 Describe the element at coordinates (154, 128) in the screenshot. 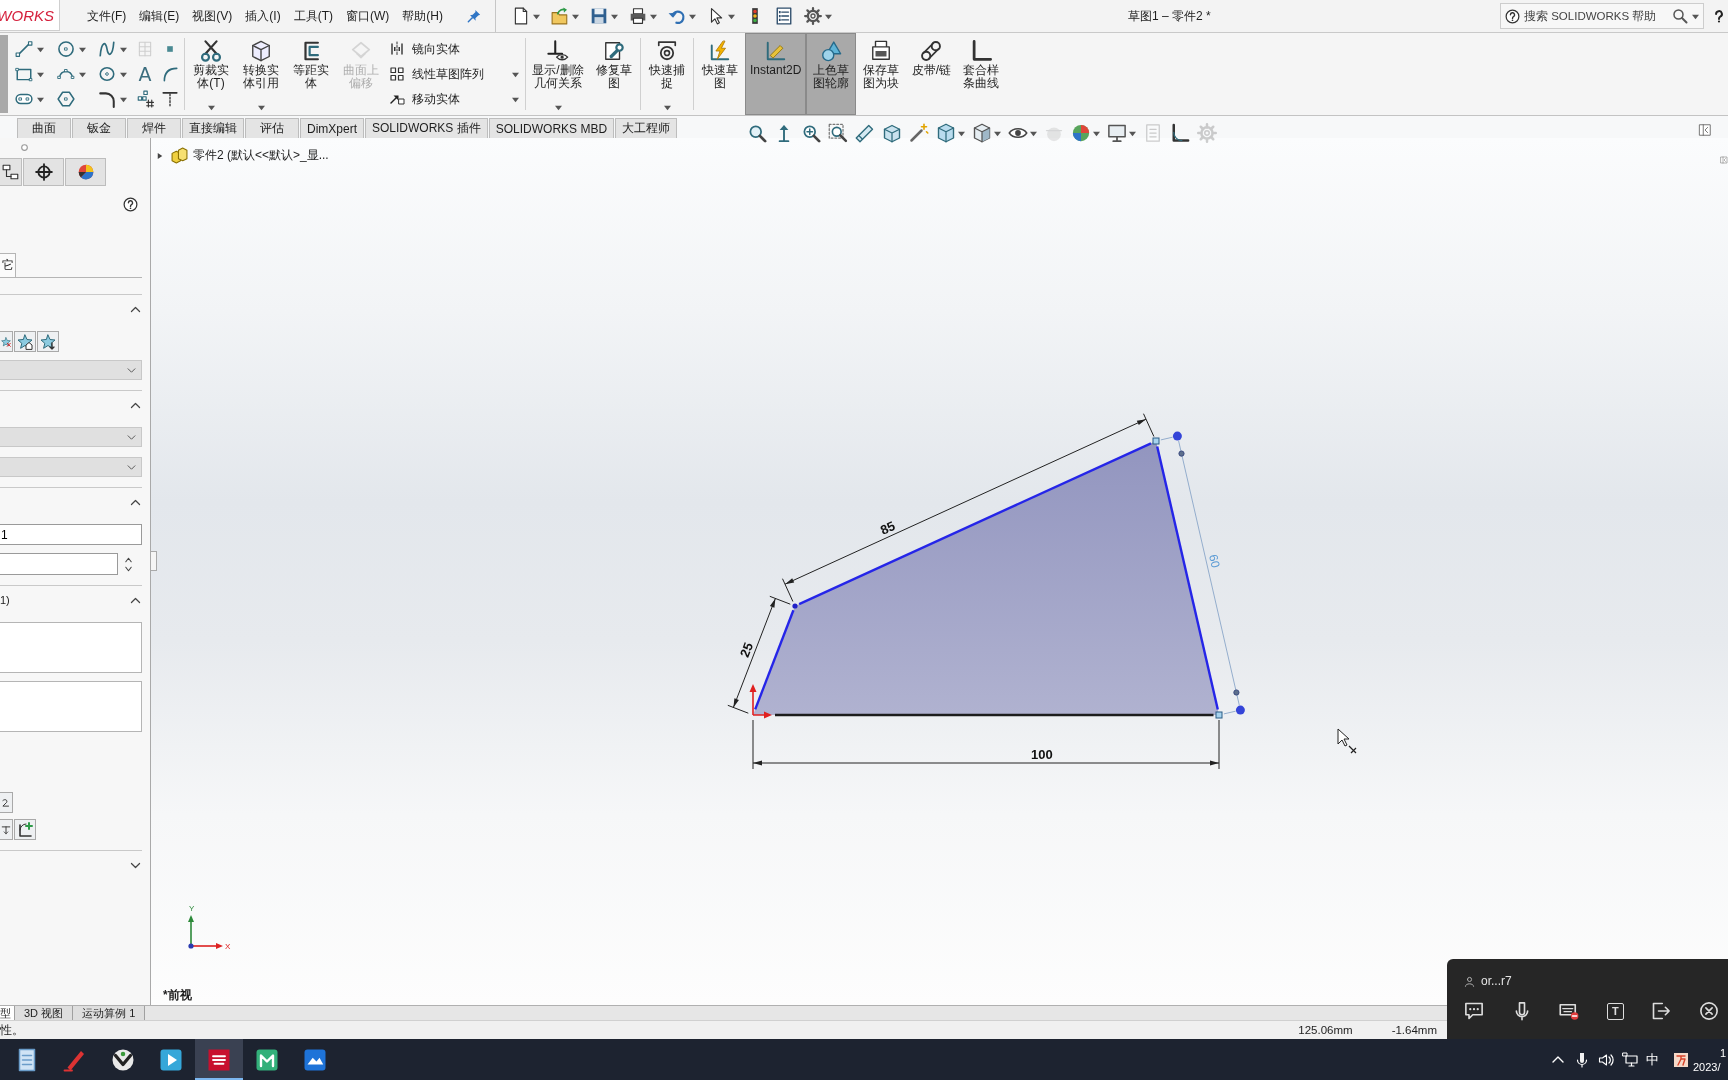

I see `tab: 焊件` at that location.